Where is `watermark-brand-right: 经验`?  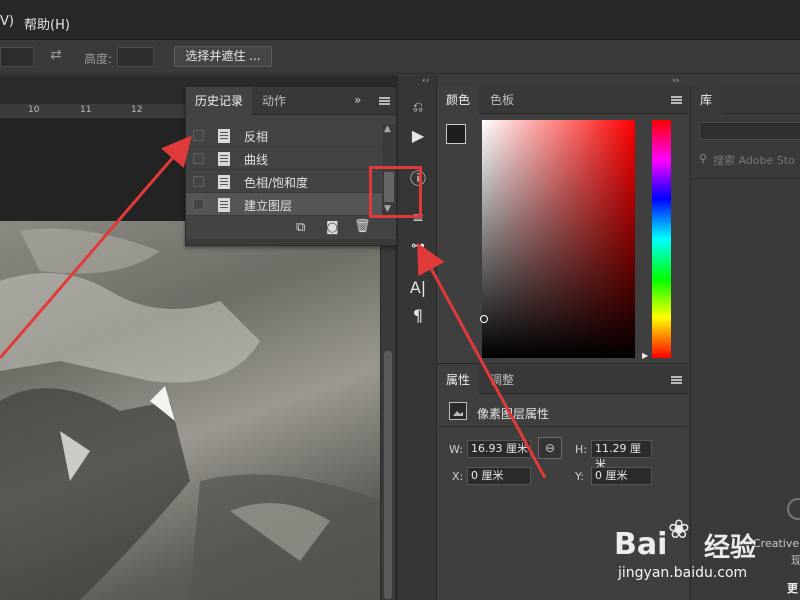
watermark-brand-right: 经验 is located at coordinates (730, 548).